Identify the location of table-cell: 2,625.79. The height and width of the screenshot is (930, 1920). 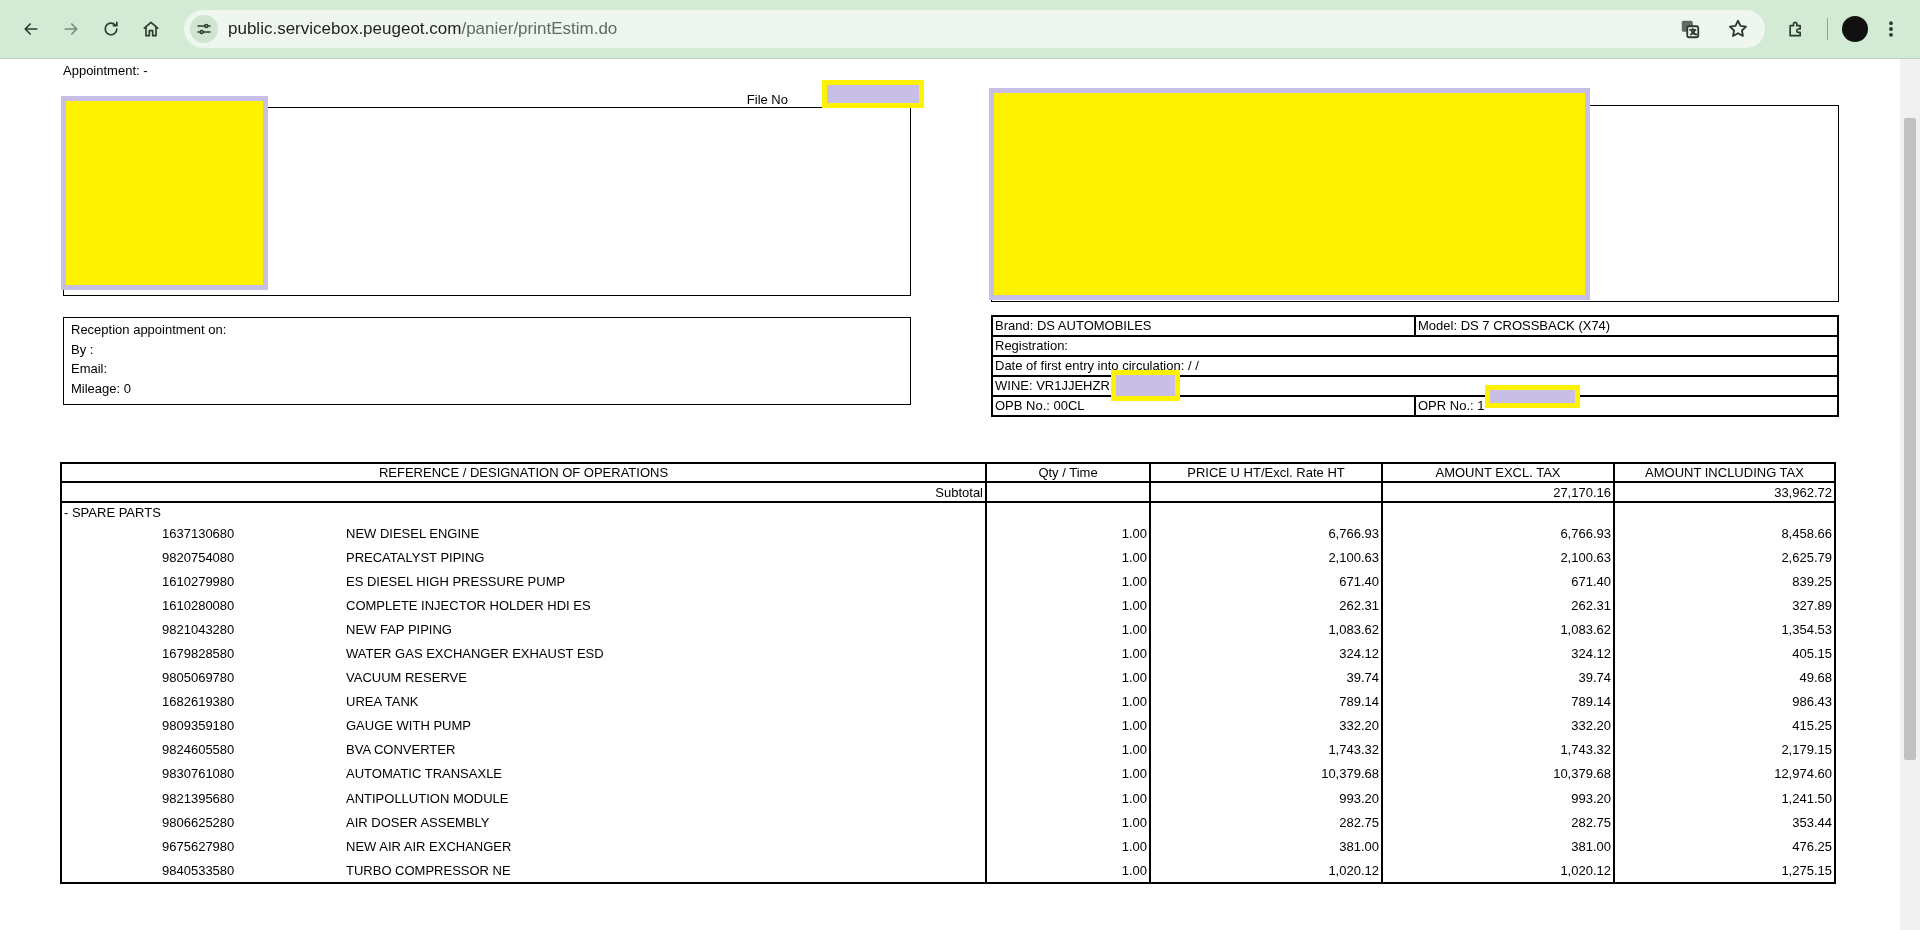
(1724, 557).